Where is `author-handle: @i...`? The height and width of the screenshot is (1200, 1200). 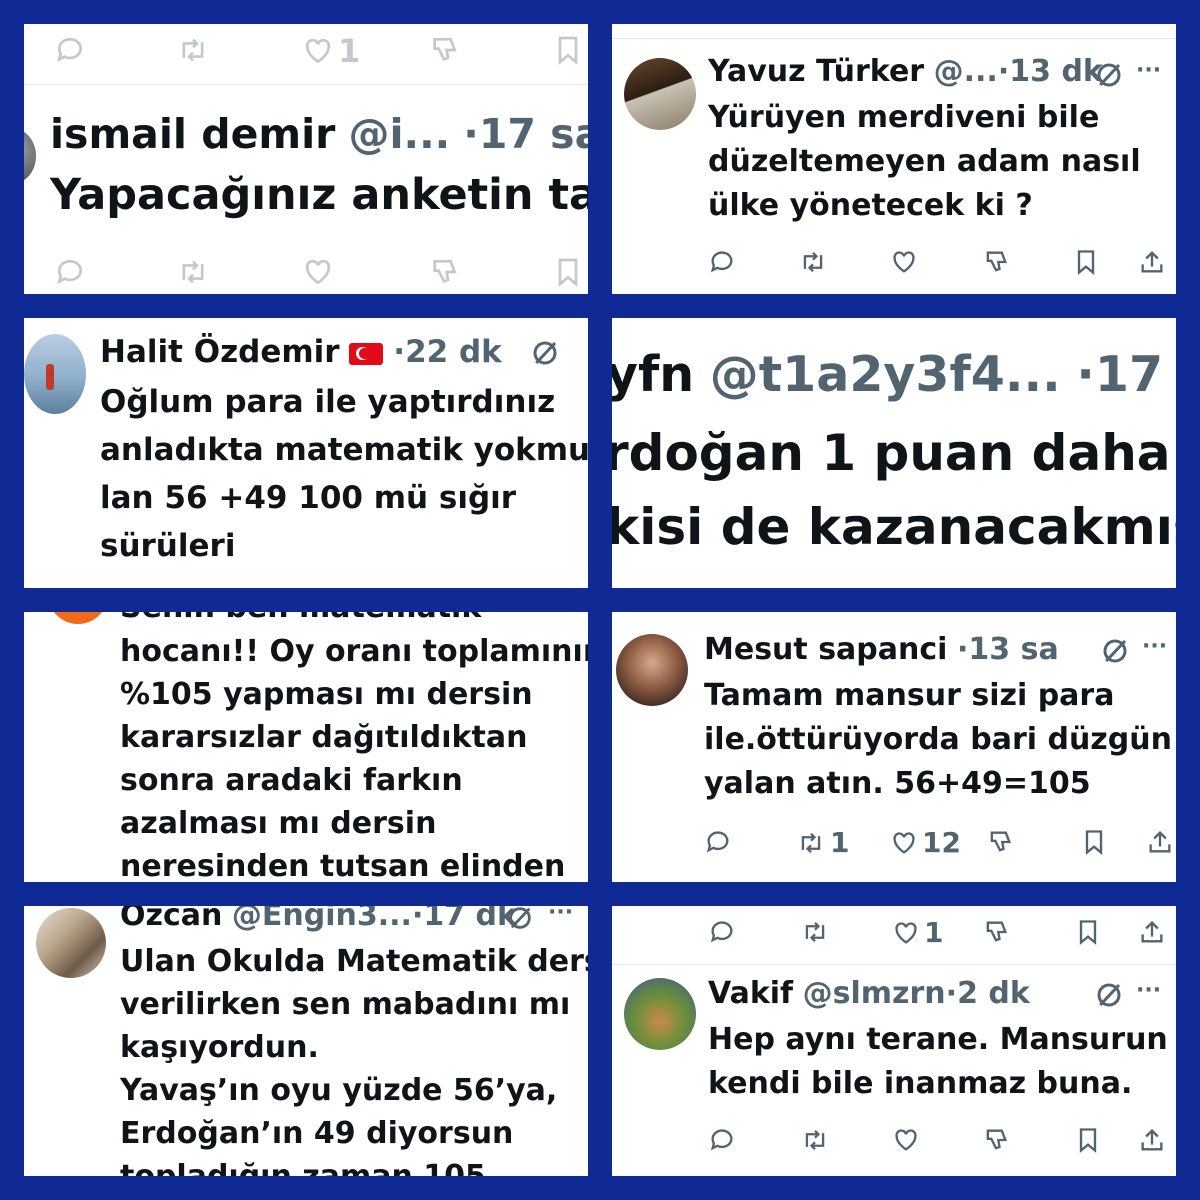
author-handle: @i... is located at coordinates (399, 134).